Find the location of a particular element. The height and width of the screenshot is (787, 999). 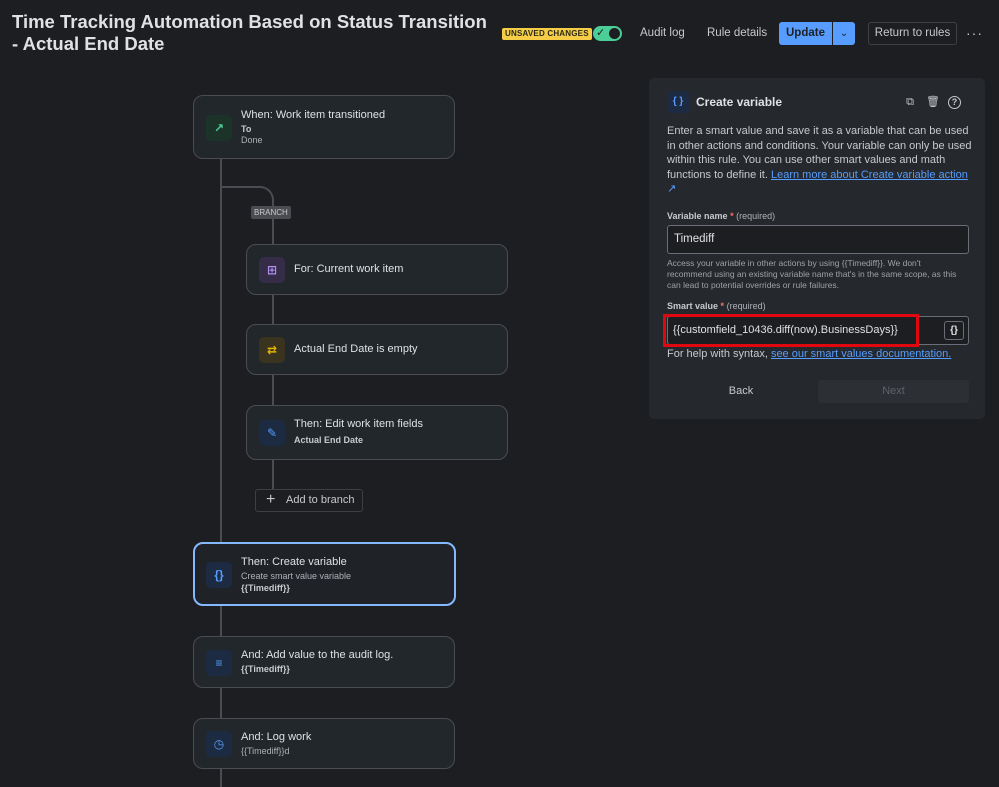

braces-icon: { } is located at coordinates (678, 102).